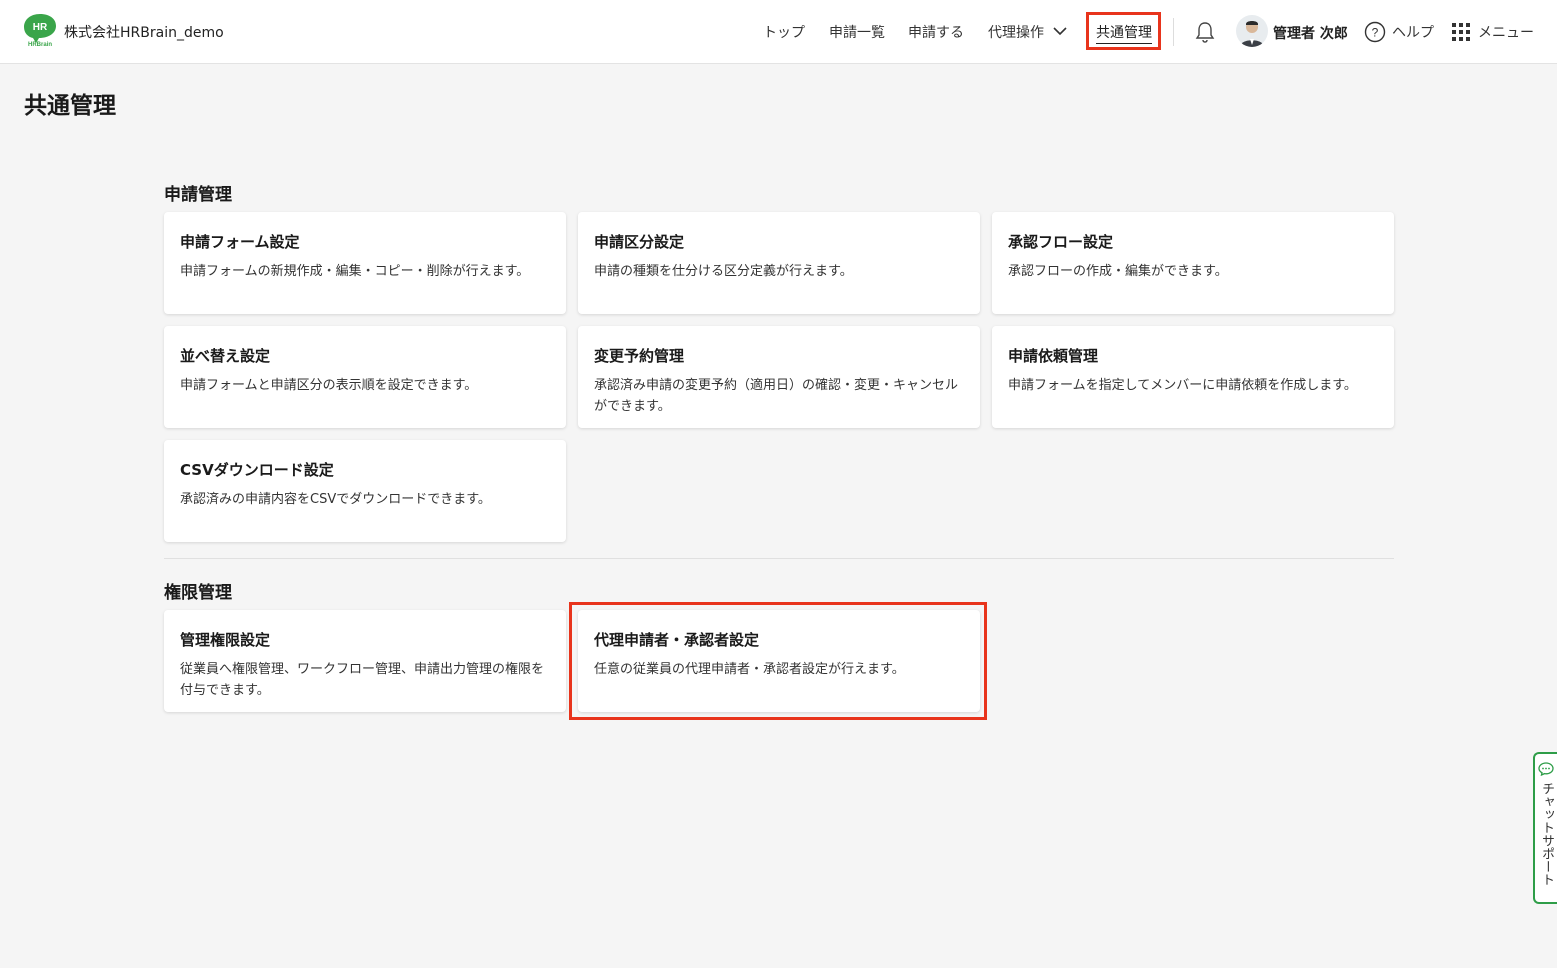  I want to click on nav-apply: 申請する, so click(936, 32).